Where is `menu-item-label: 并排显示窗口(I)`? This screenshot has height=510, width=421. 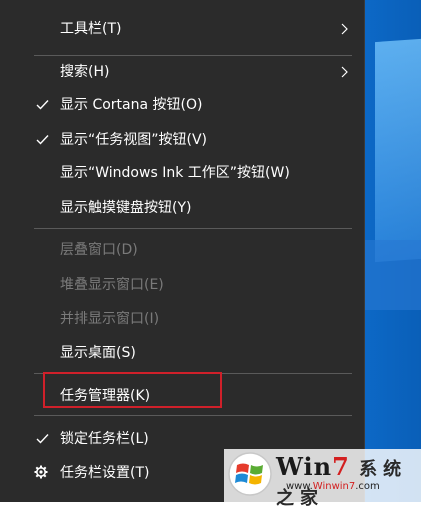 menu-item-label: 并排显示窗口(I) is located at coordinates (110, 319).